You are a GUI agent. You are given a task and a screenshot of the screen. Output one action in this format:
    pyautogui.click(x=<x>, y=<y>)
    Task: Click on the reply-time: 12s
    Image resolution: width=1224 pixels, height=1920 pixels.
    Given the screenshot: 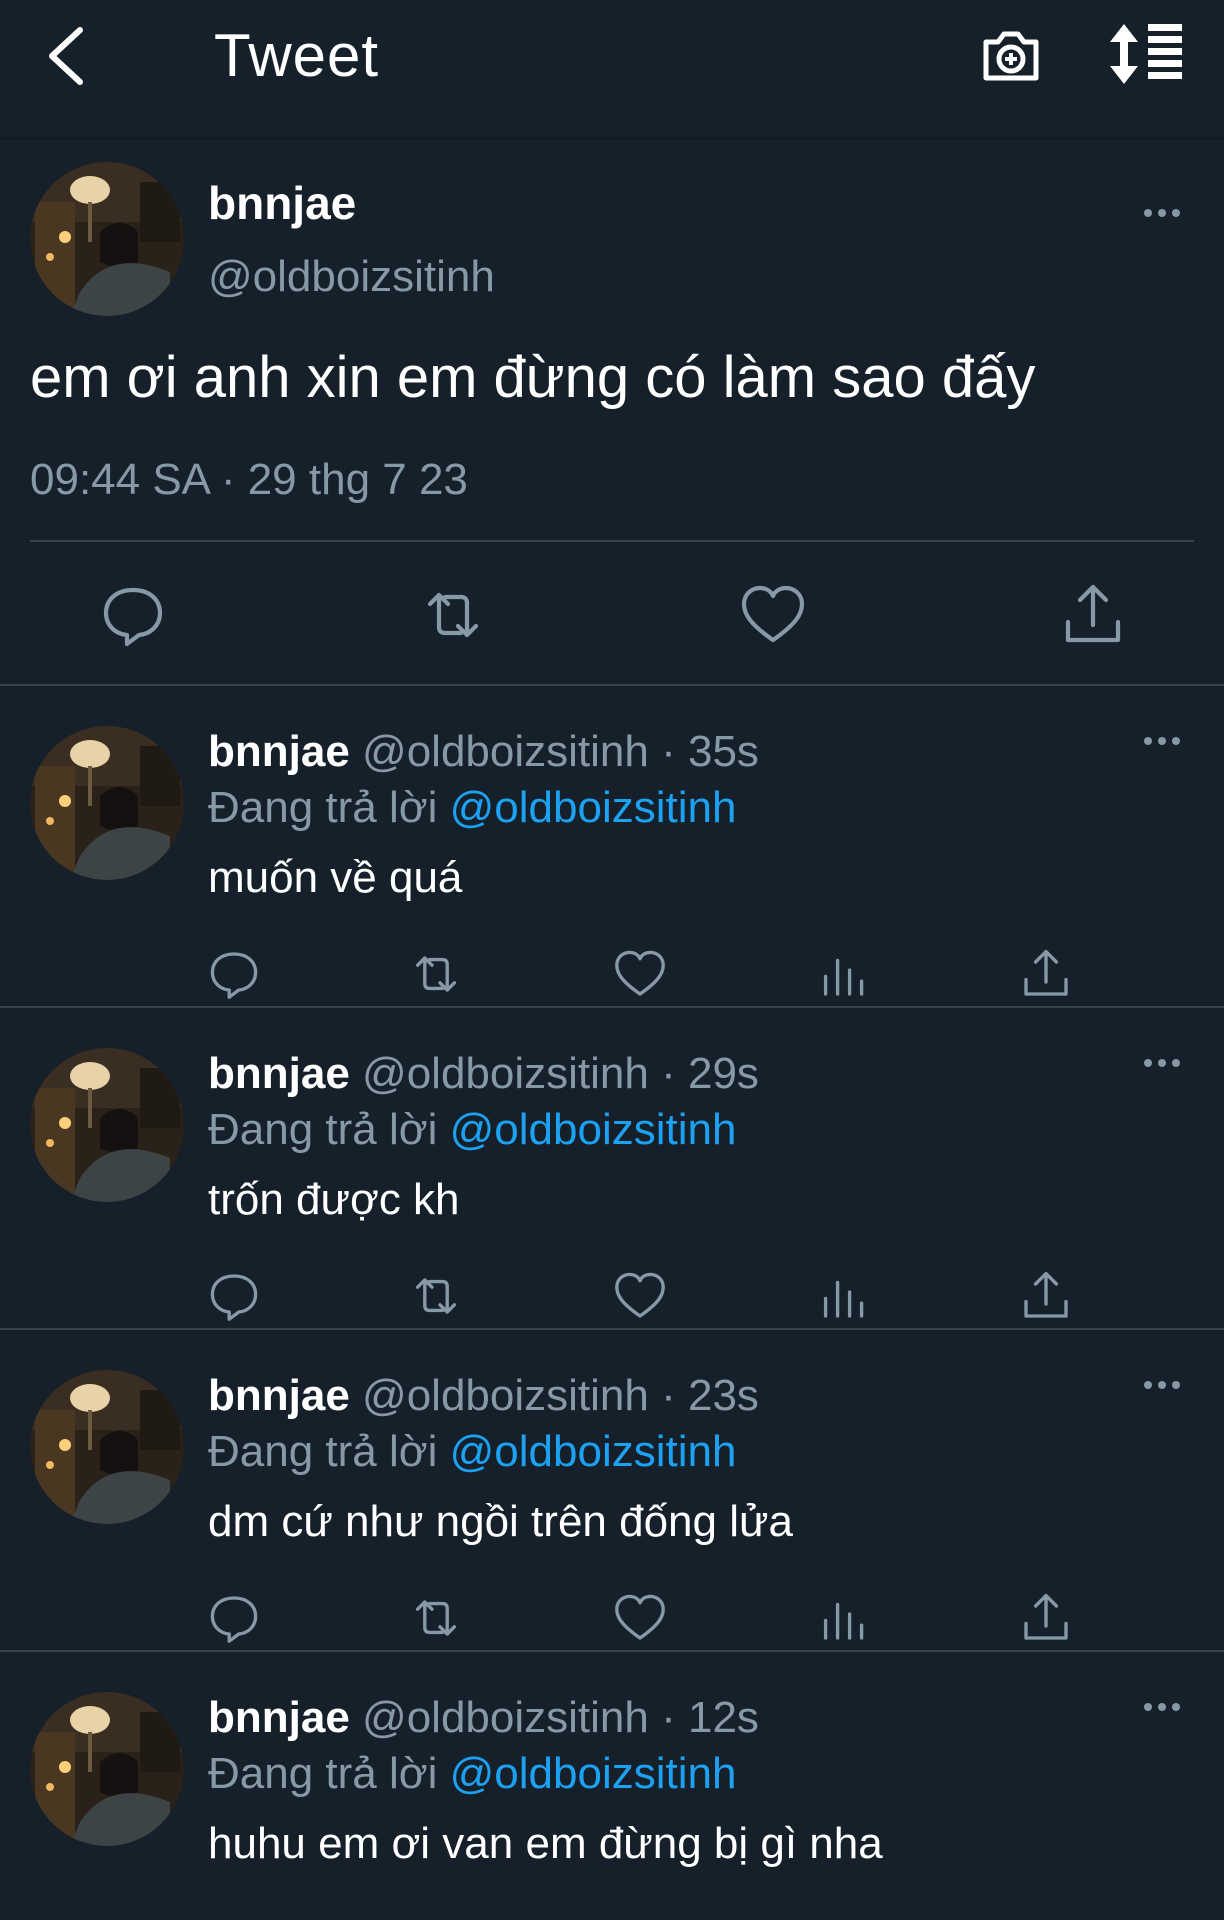 What is the action you would take?
    pyautogui.click(x=723, y=1717)
    